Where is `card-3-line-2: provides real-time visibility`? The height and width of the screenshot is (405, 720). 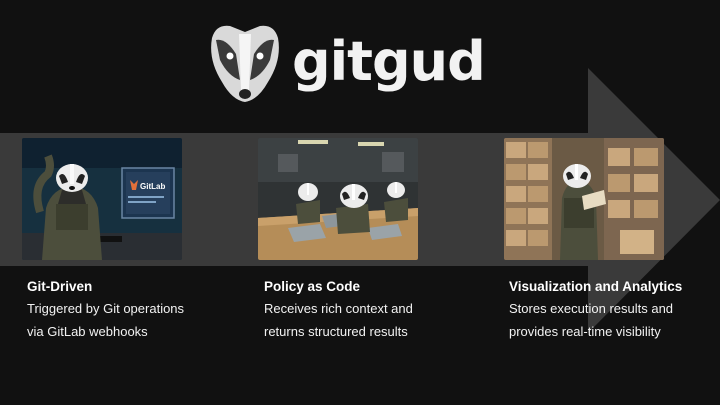 card-3-line-2: provides real-time visibility is located at coordinates (585, 331).